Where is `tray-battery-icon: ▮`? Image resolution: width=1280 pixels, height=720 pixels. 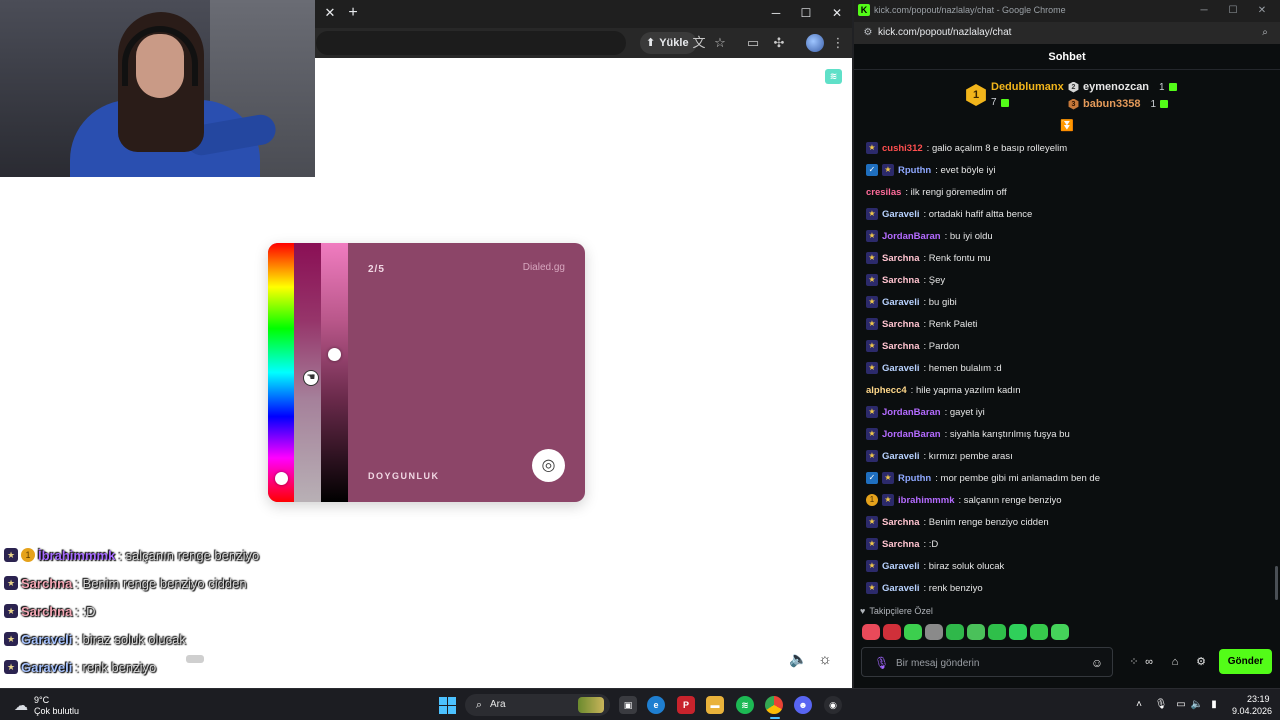
tray-battery-icon: ▮ is located at coordinates (1214, 705).